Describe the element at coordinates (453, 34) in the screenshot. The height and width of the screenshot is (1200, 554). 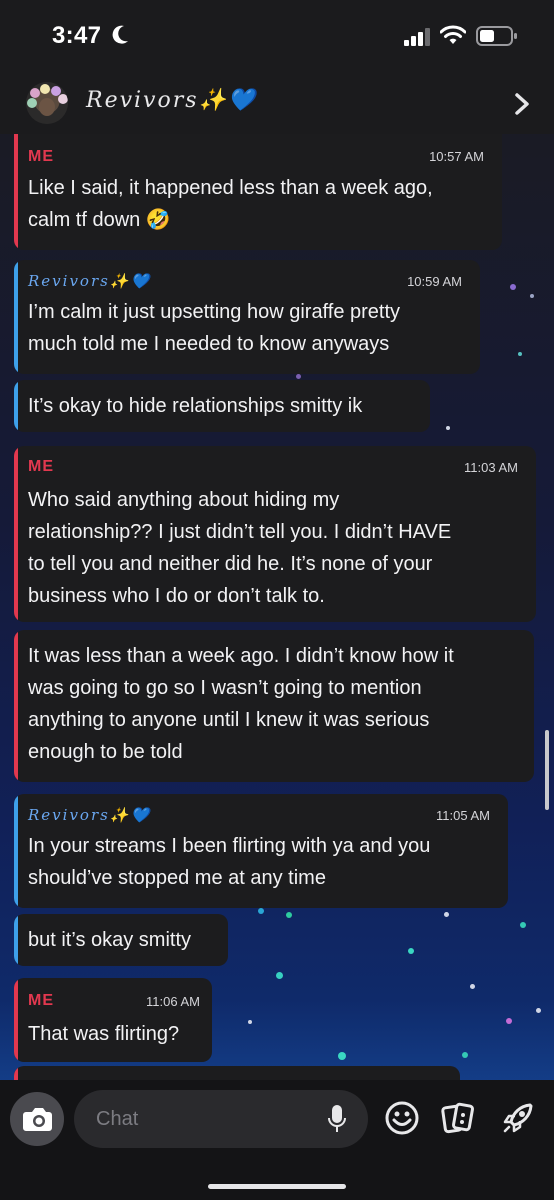
I see `wifi-icon` at that location.